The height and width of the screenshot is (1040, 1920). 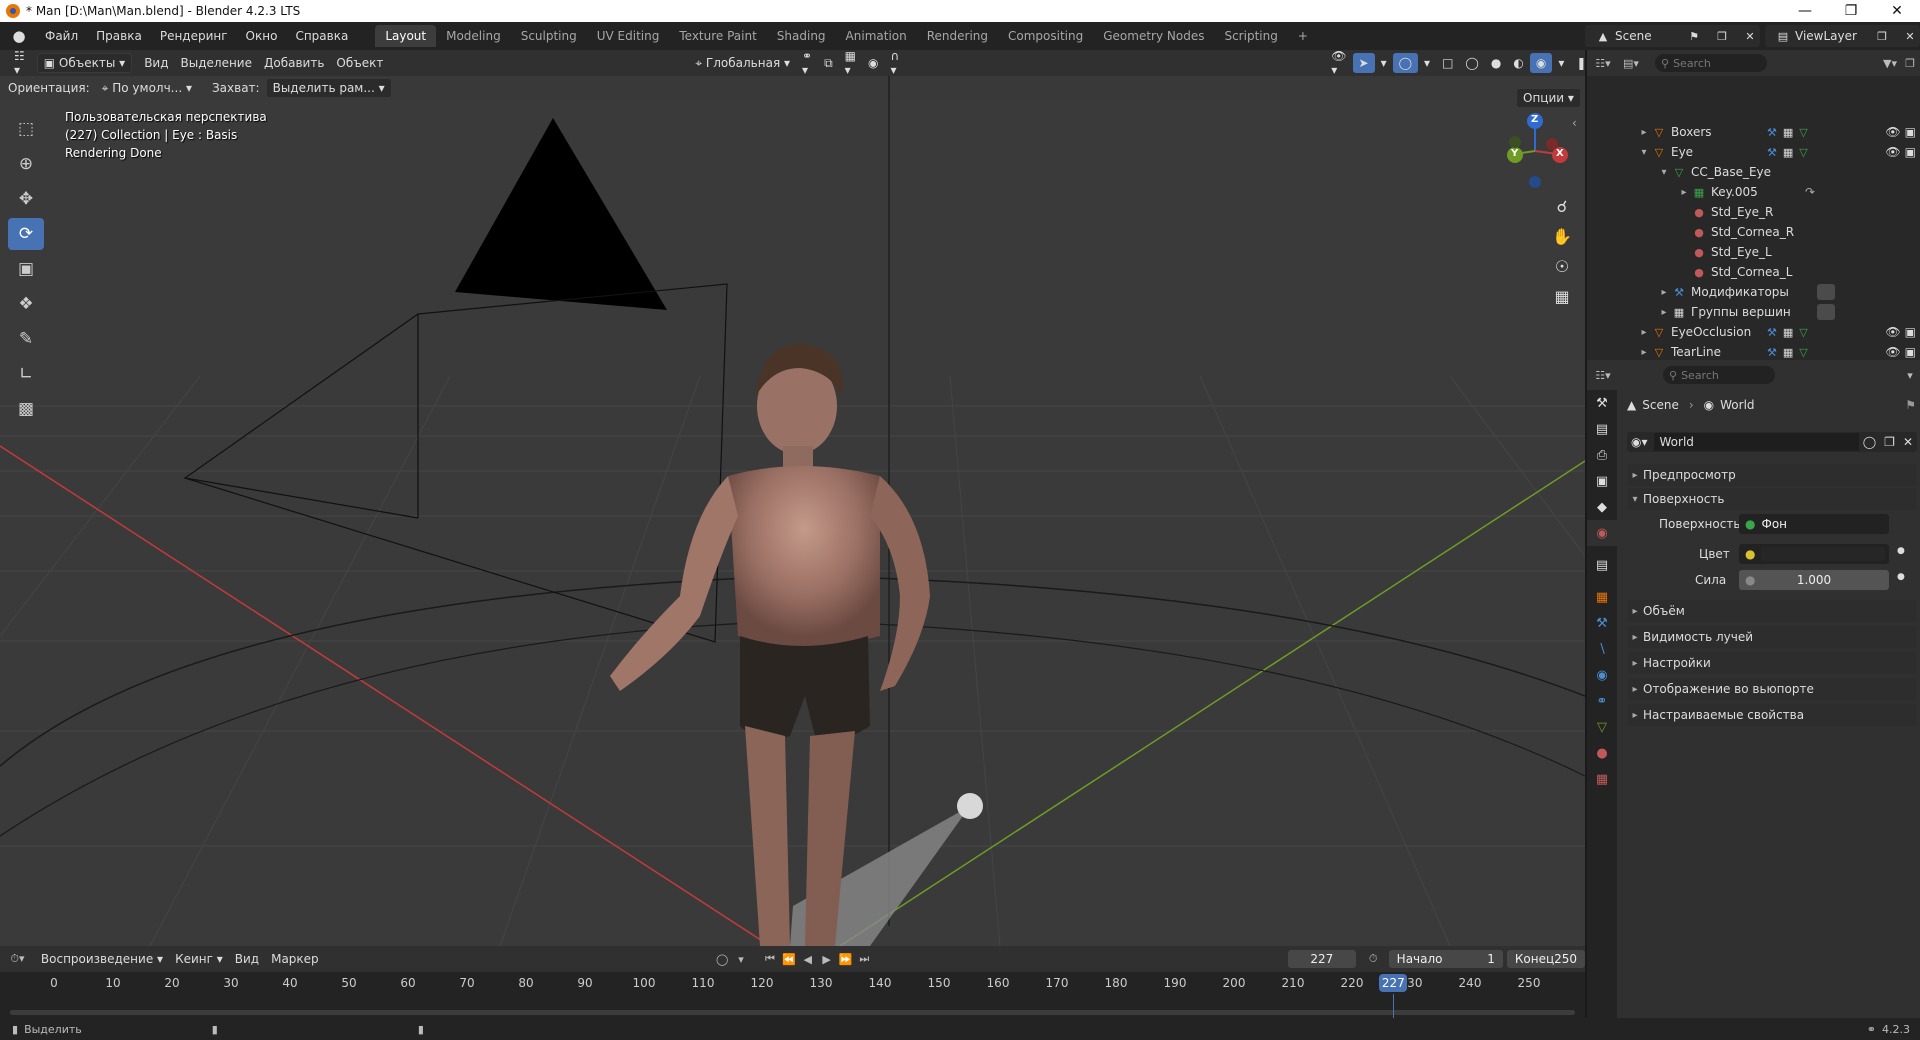 I want to click on color-keyframe-icon: ●, so click(x=1901, y=551).